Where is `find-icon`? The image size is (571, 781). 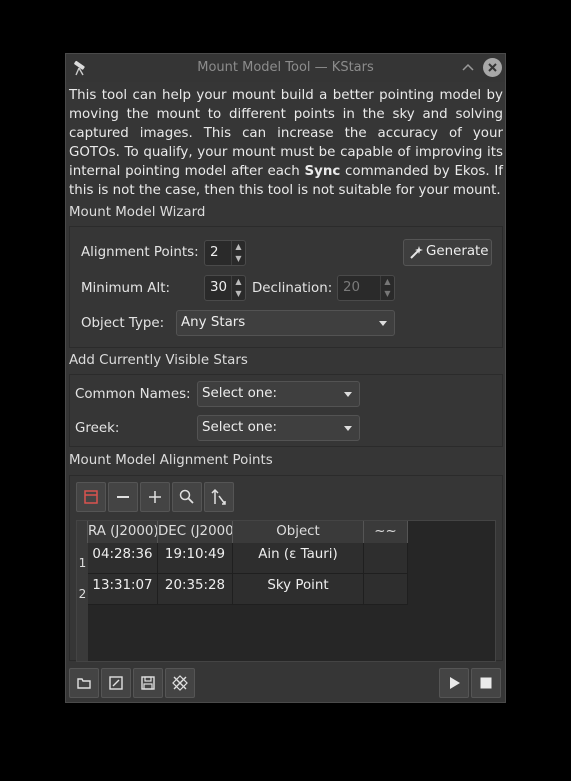 find-icon is located at coordinates (186, 496).